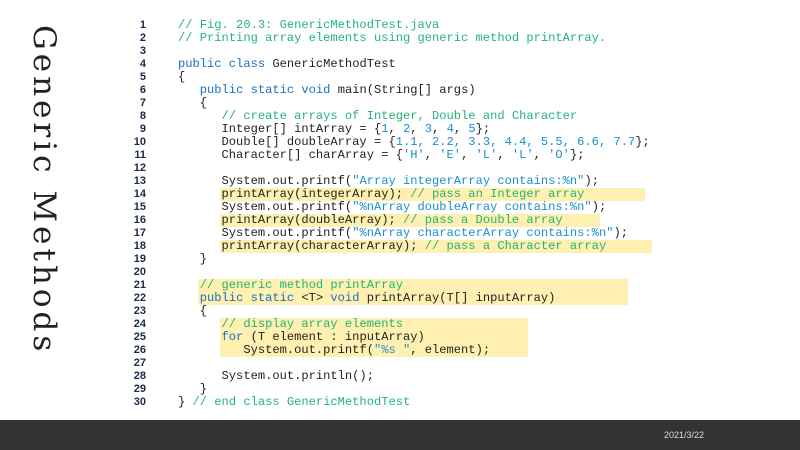 The width and height of the screenshot is (800, 450). I want to click on line-number: 18, so click(139, 246).